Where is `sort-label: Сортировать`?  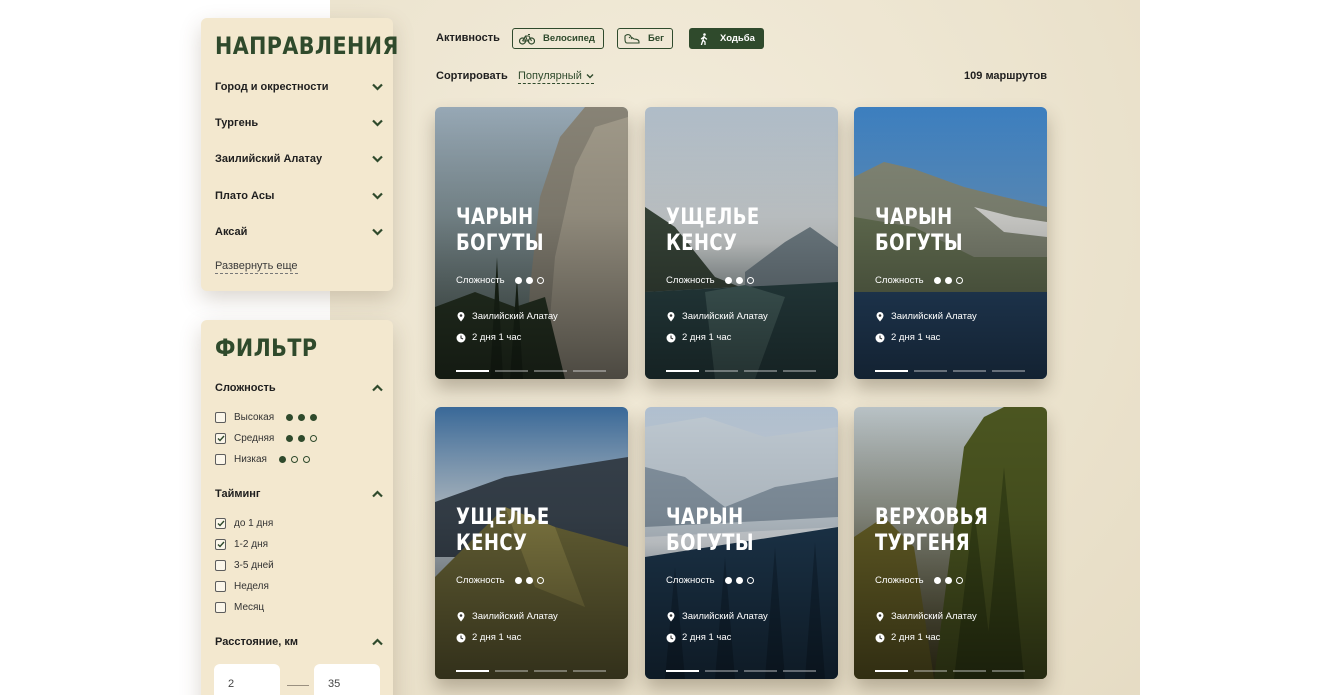
sort-label: Сортировать is located at coordinates (472, 76).